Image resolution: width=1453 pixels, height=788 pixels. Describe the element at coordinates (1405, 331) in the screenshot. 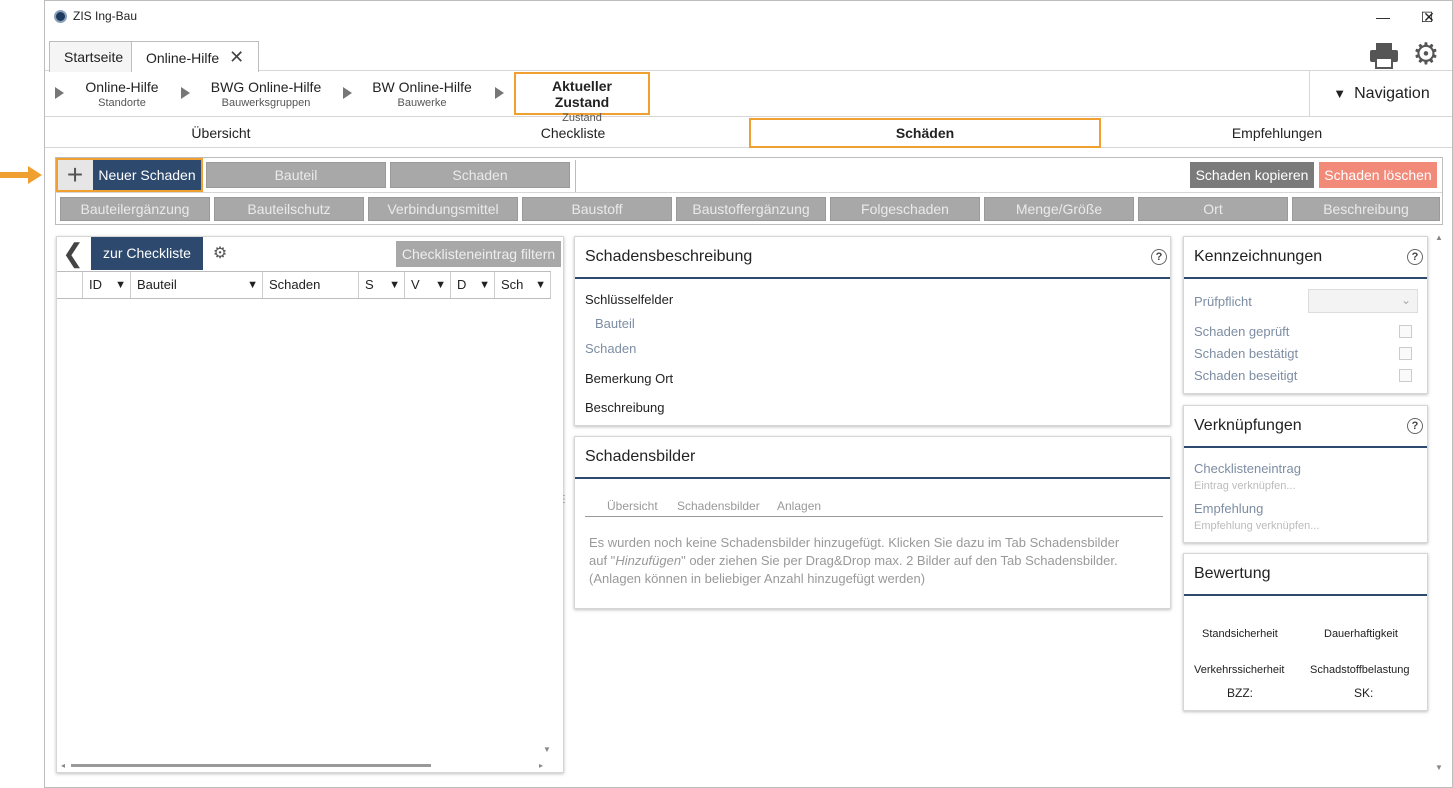

I see `checked-checkbox` at that location.